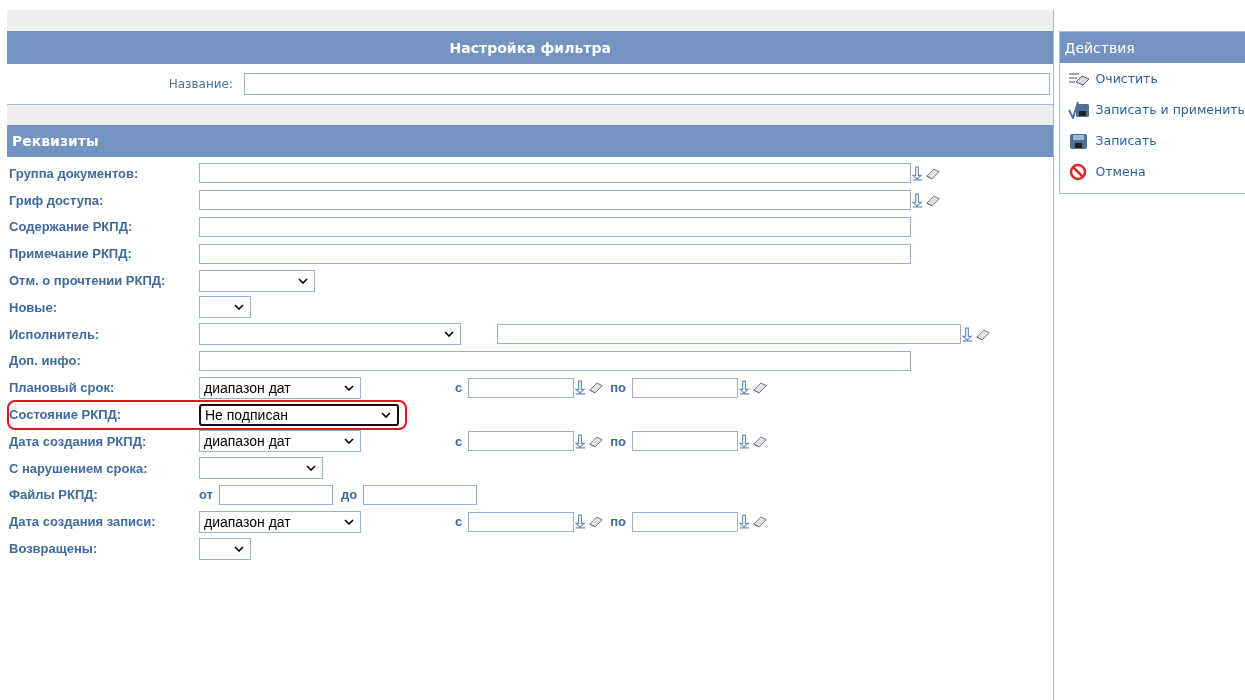 Image resolution: width=1245 pixels, height=700 pixels. What do you see at coordinates (70, 254) in the screenshot?
I see `field-label: Примечание РКПД:` at bounding box center [70, 254].